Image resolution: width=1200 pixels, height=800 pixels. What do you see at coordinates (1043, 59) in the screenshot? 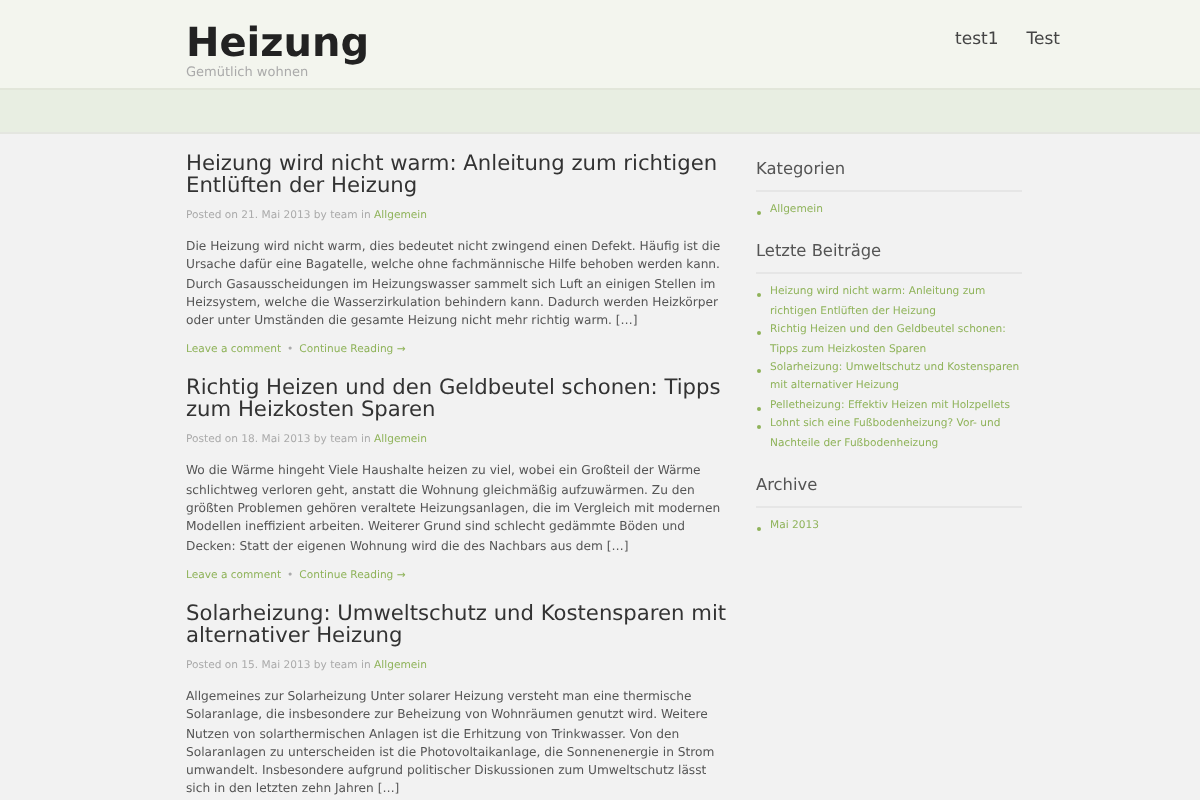
I see `nav-link: Test` at bounding box center [1043, 59].